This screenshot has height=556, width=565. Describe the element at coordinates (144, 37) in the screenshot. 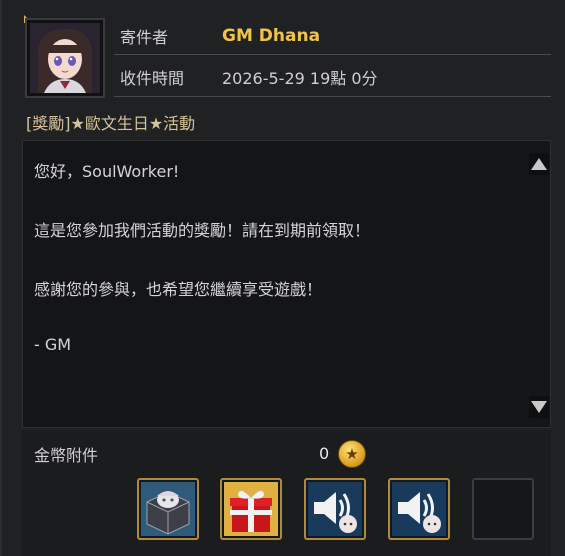

I see `sender-label: 寄件者` at that location.